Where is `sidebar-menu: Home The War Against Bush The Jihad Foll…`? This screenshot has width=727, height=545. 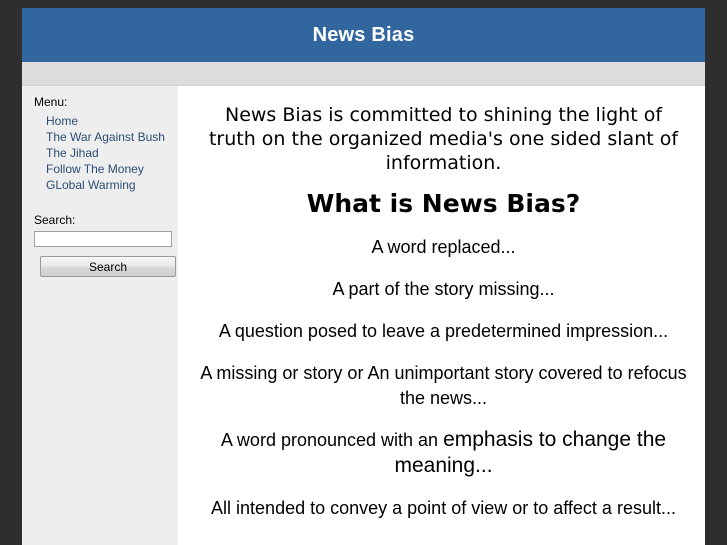
sidebar-menu: Home The War Against Bush The Jihad Foll… is located at coordinates (106, 153).